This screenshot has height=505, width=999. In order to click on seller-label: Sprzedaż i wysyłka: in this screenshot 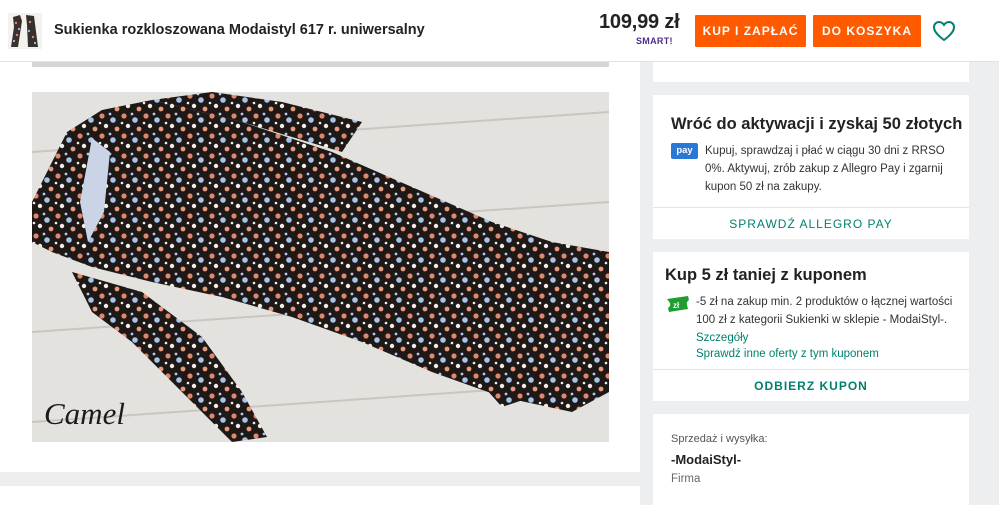, I will do `click(719, 439)`.